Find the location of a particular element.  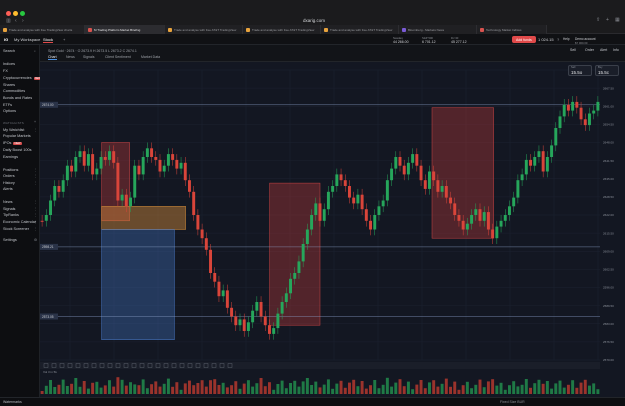

sidebar-market-item: Bonds and Rates is located at coordinates (17, 98).